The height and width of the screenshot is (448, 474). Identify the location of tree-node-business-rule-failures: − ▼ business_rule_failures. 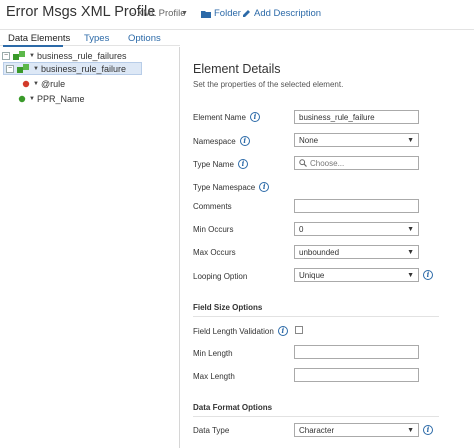
(64, 55).